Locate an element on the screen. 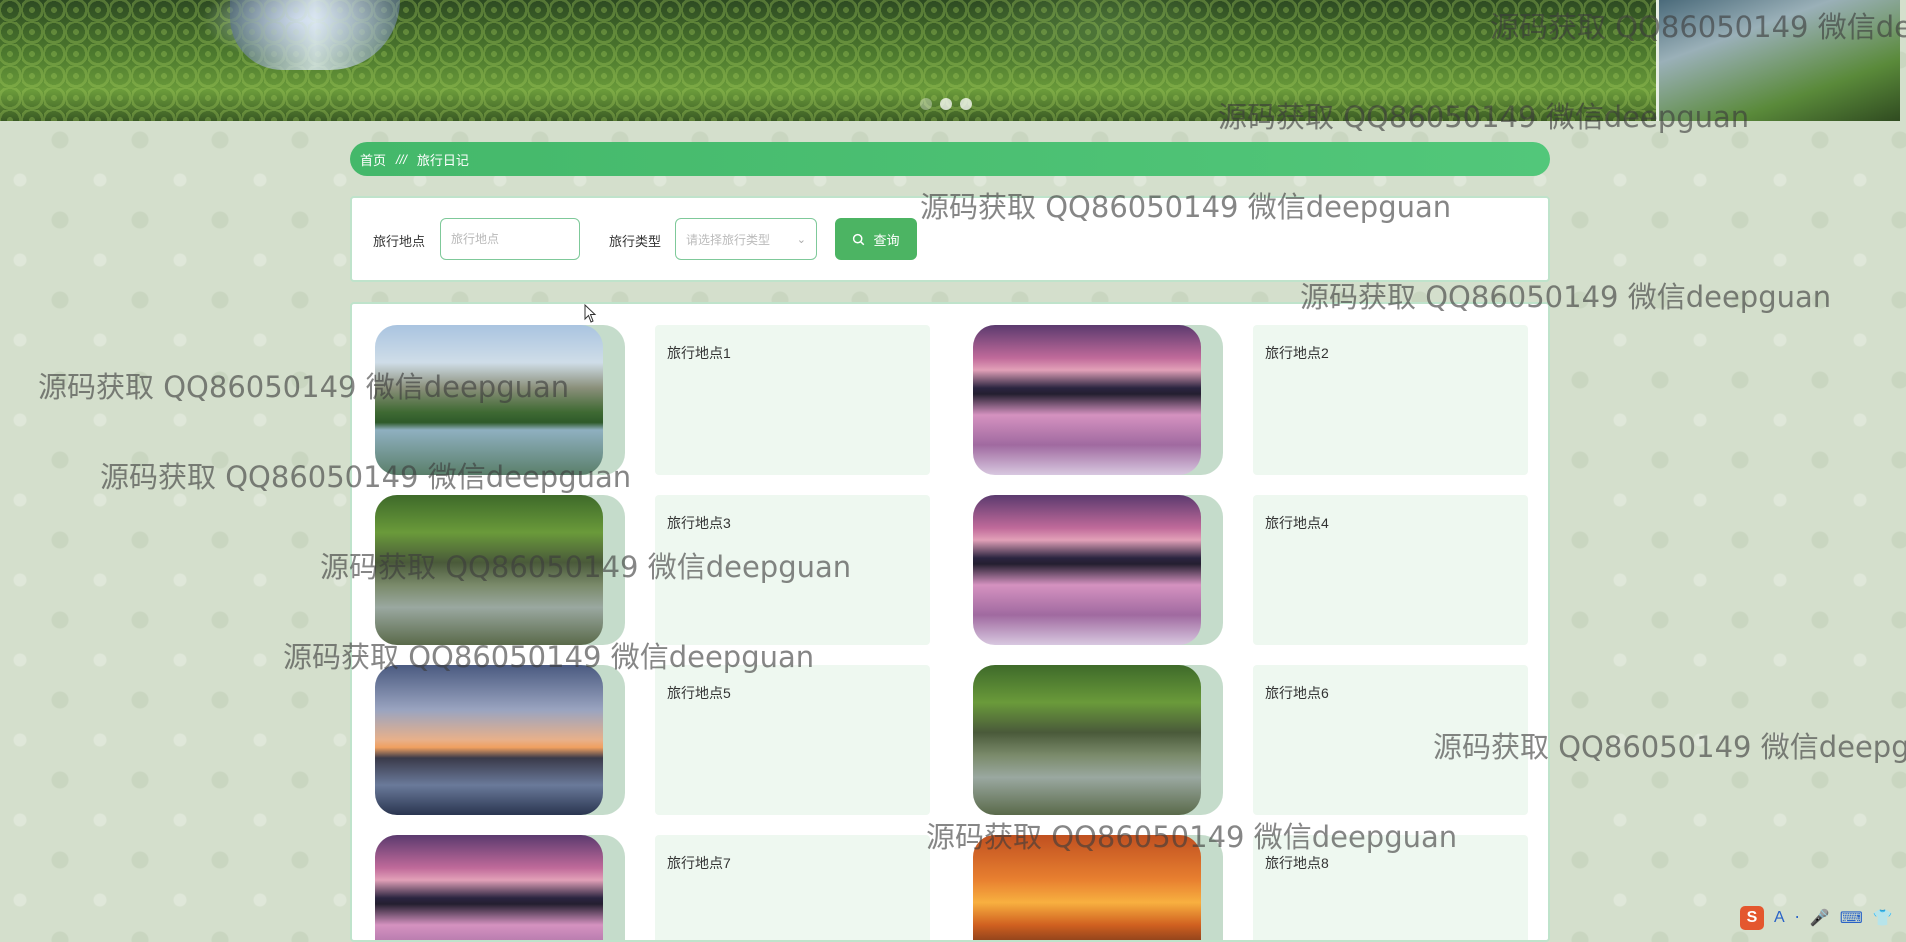 The width and height of the screenshot is (1906, 942). list-item: 旅行地点3 is located at coordinates (662, 570).